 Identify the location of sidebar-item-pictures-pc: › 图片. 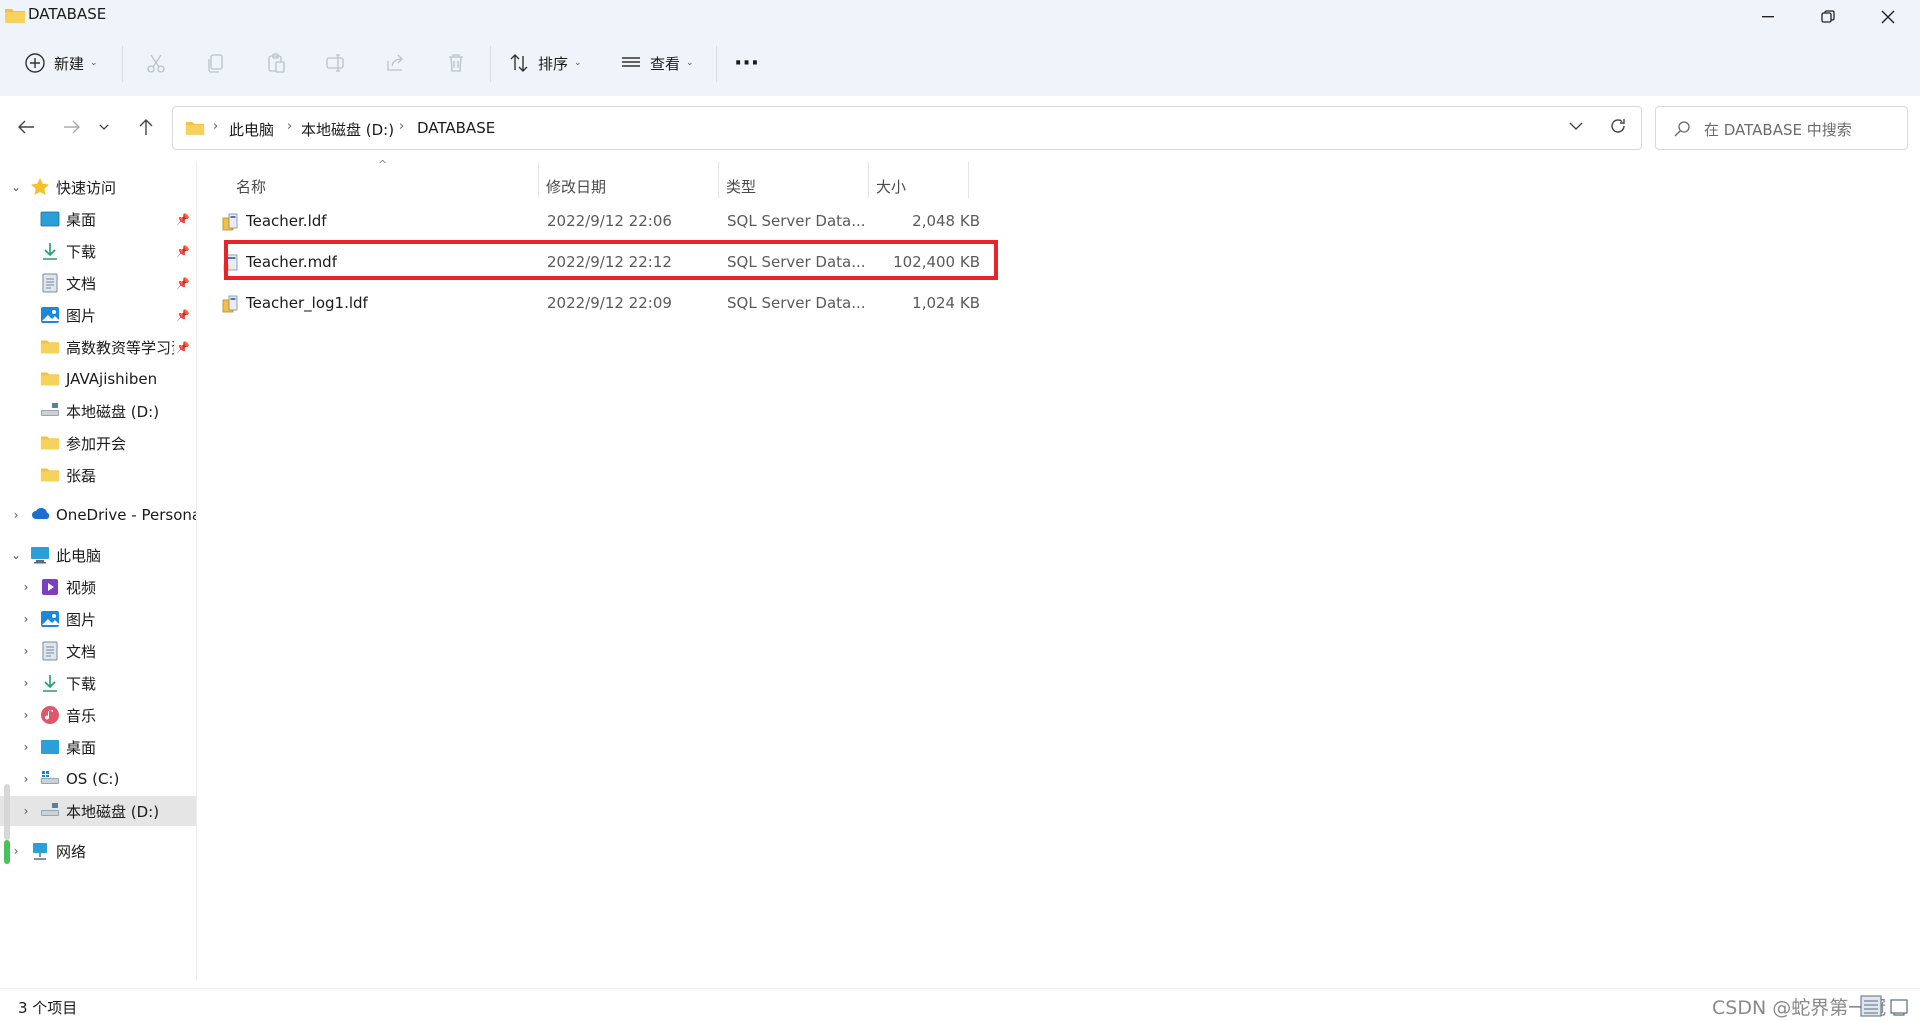
(98, 619).